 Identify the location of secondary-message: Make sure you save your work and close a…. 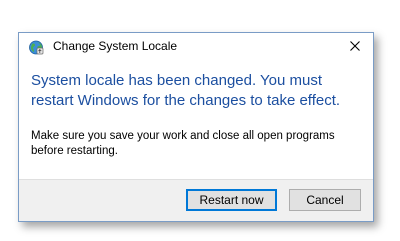
(183, 143).